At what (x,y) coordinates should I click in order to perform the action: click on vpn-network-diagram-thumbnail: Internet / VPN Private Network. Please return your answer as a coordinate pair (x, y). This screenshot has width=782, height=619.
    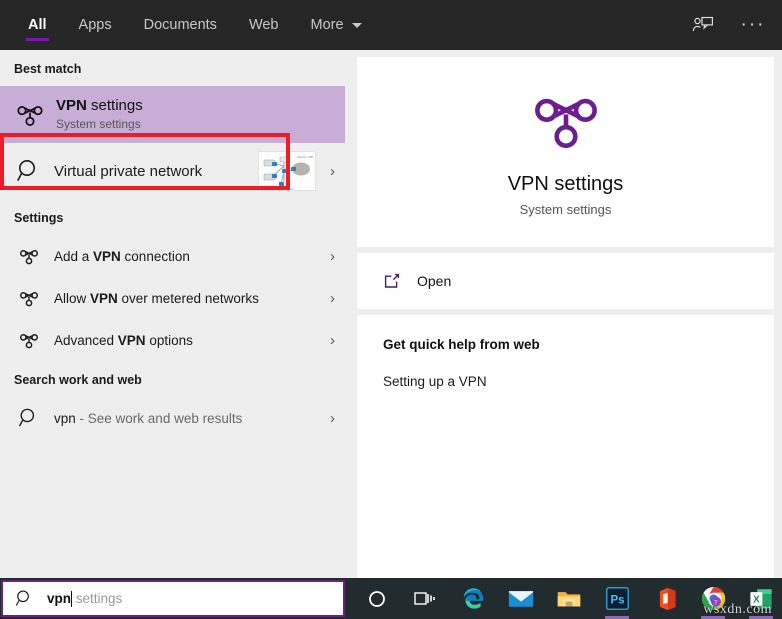
    Looking at the image, I should click on (287, 171).